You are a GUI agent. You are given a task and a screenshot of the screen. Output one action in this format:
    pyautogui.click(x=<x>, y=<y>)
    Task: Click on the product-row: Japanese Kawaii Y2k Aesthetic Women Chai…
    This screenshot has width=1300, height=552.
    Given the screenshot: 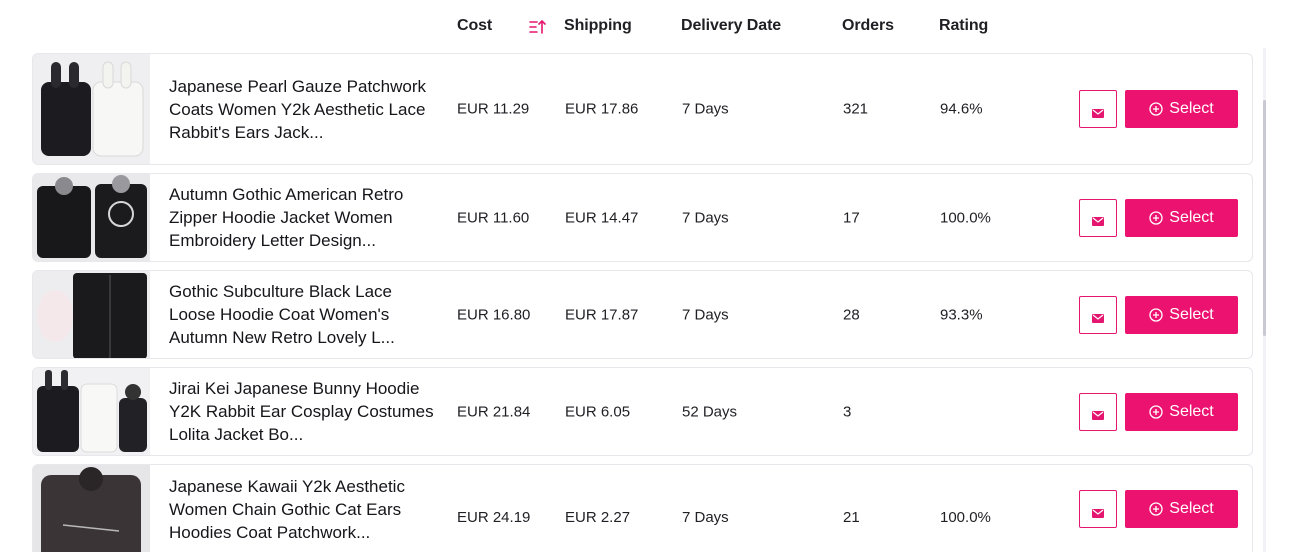 What is the action you would take?
    pyautogui.click(x=642, y=508)
    